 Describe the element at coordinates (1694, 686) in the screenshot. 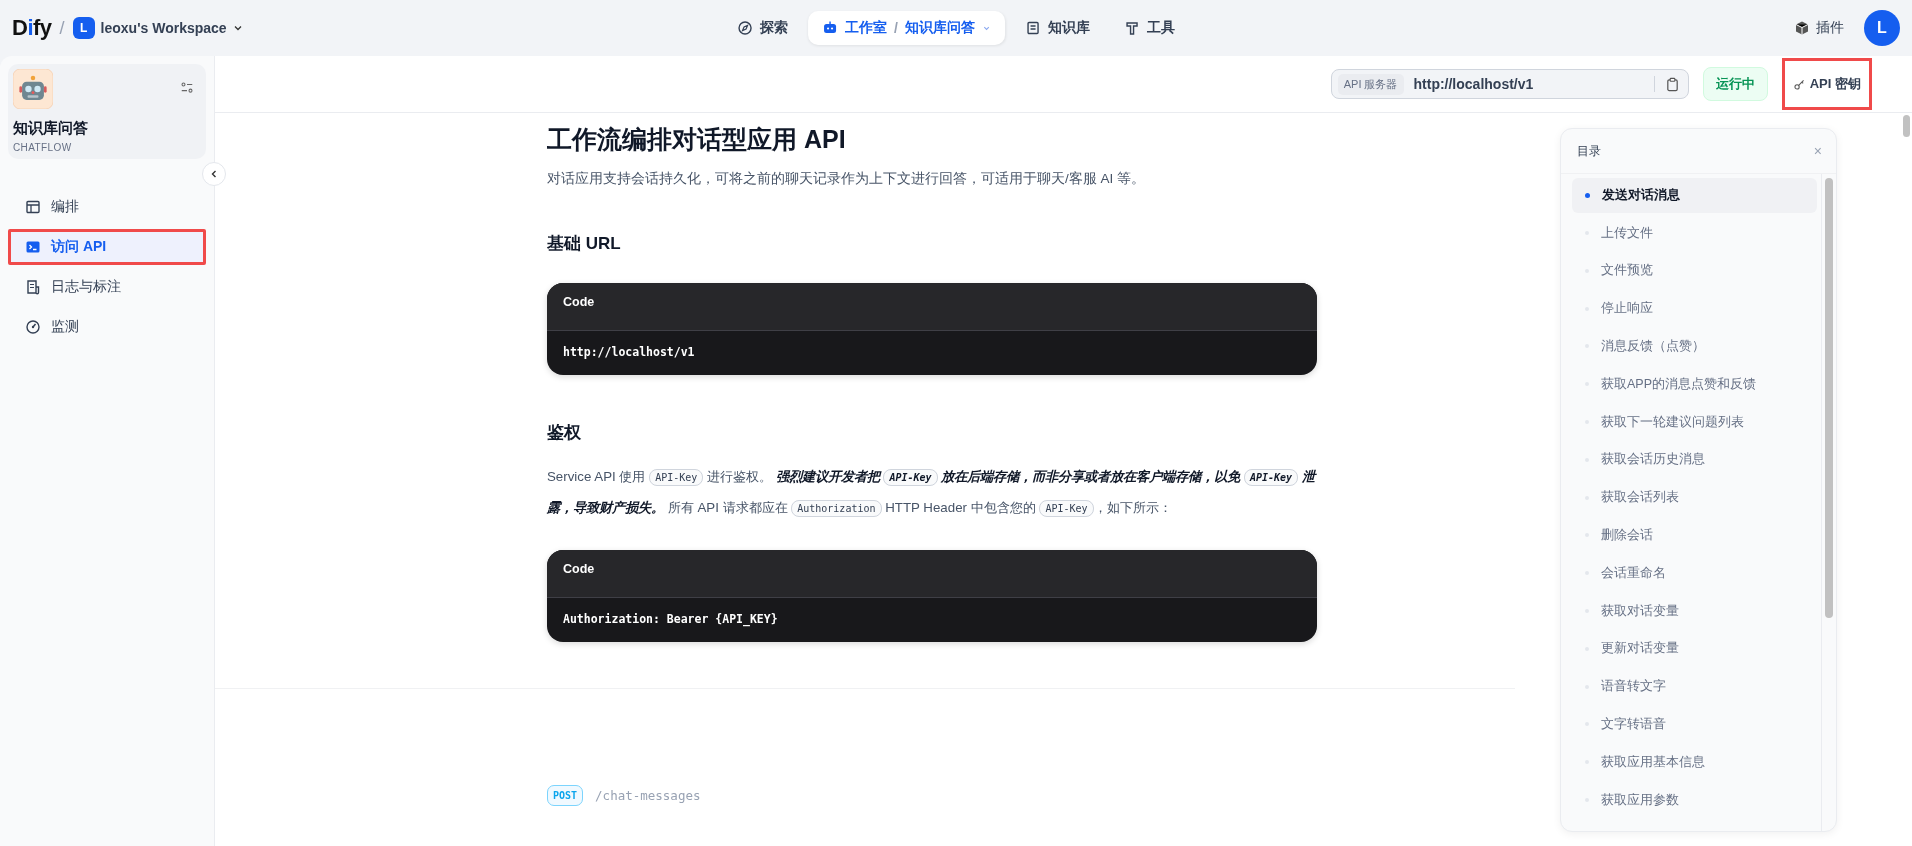

I see `toc-item: 语音转文字` at that location.